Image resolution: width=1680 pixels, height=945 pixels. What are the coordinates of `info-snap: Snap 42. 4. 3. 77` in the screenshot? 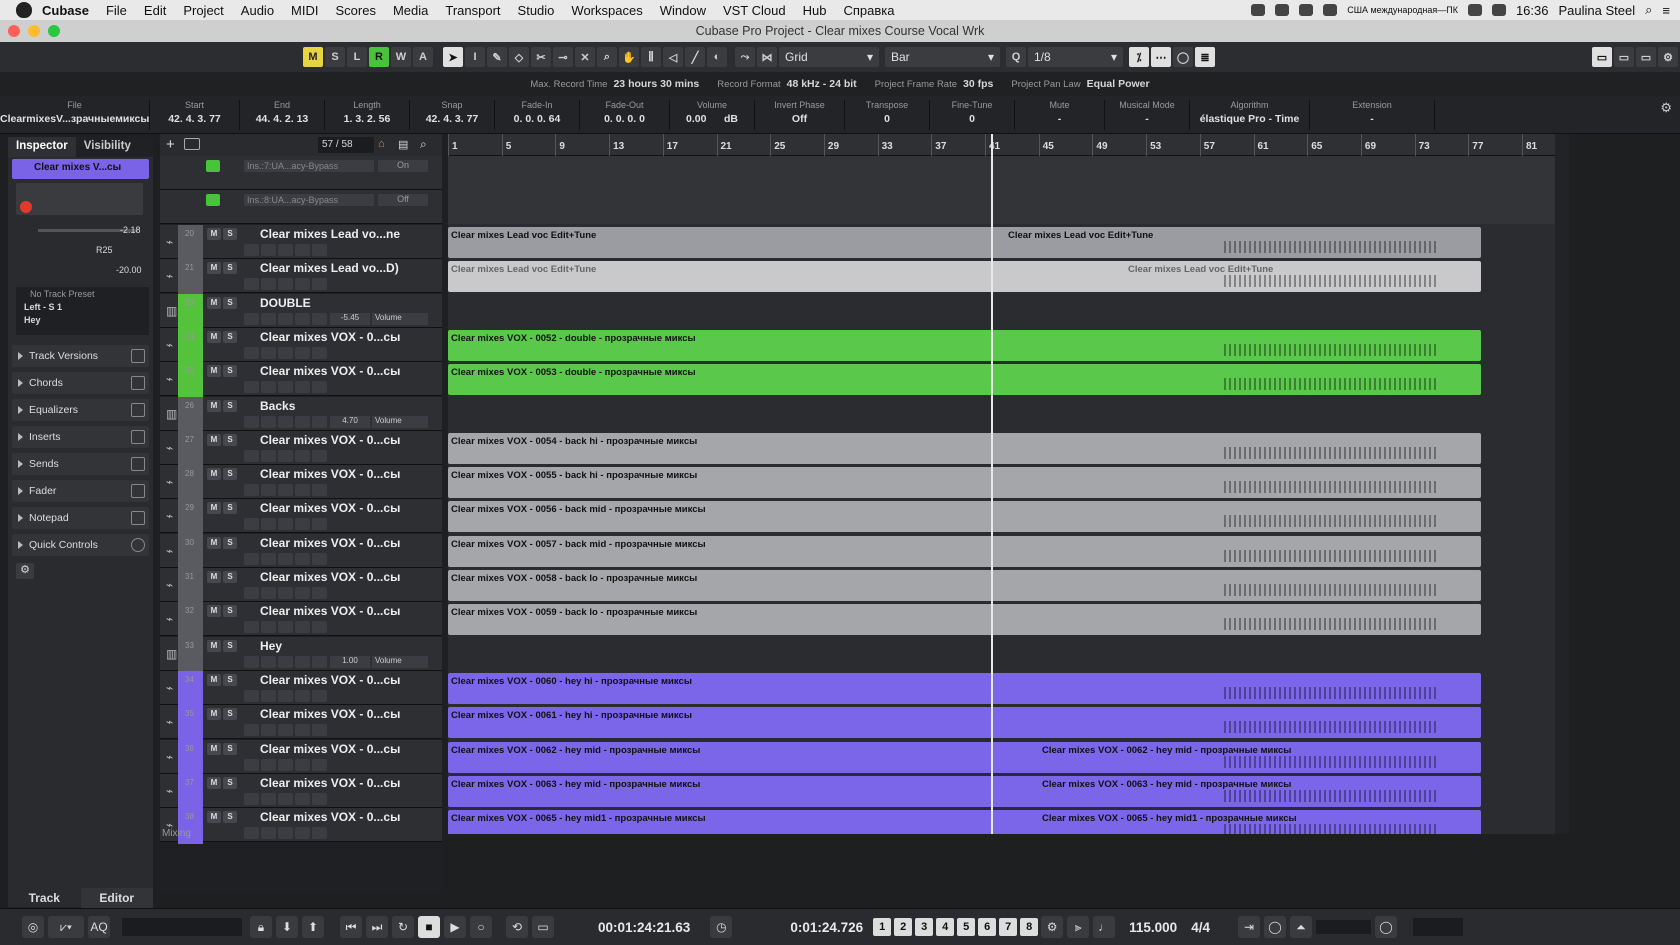 It's located at (452, 115).